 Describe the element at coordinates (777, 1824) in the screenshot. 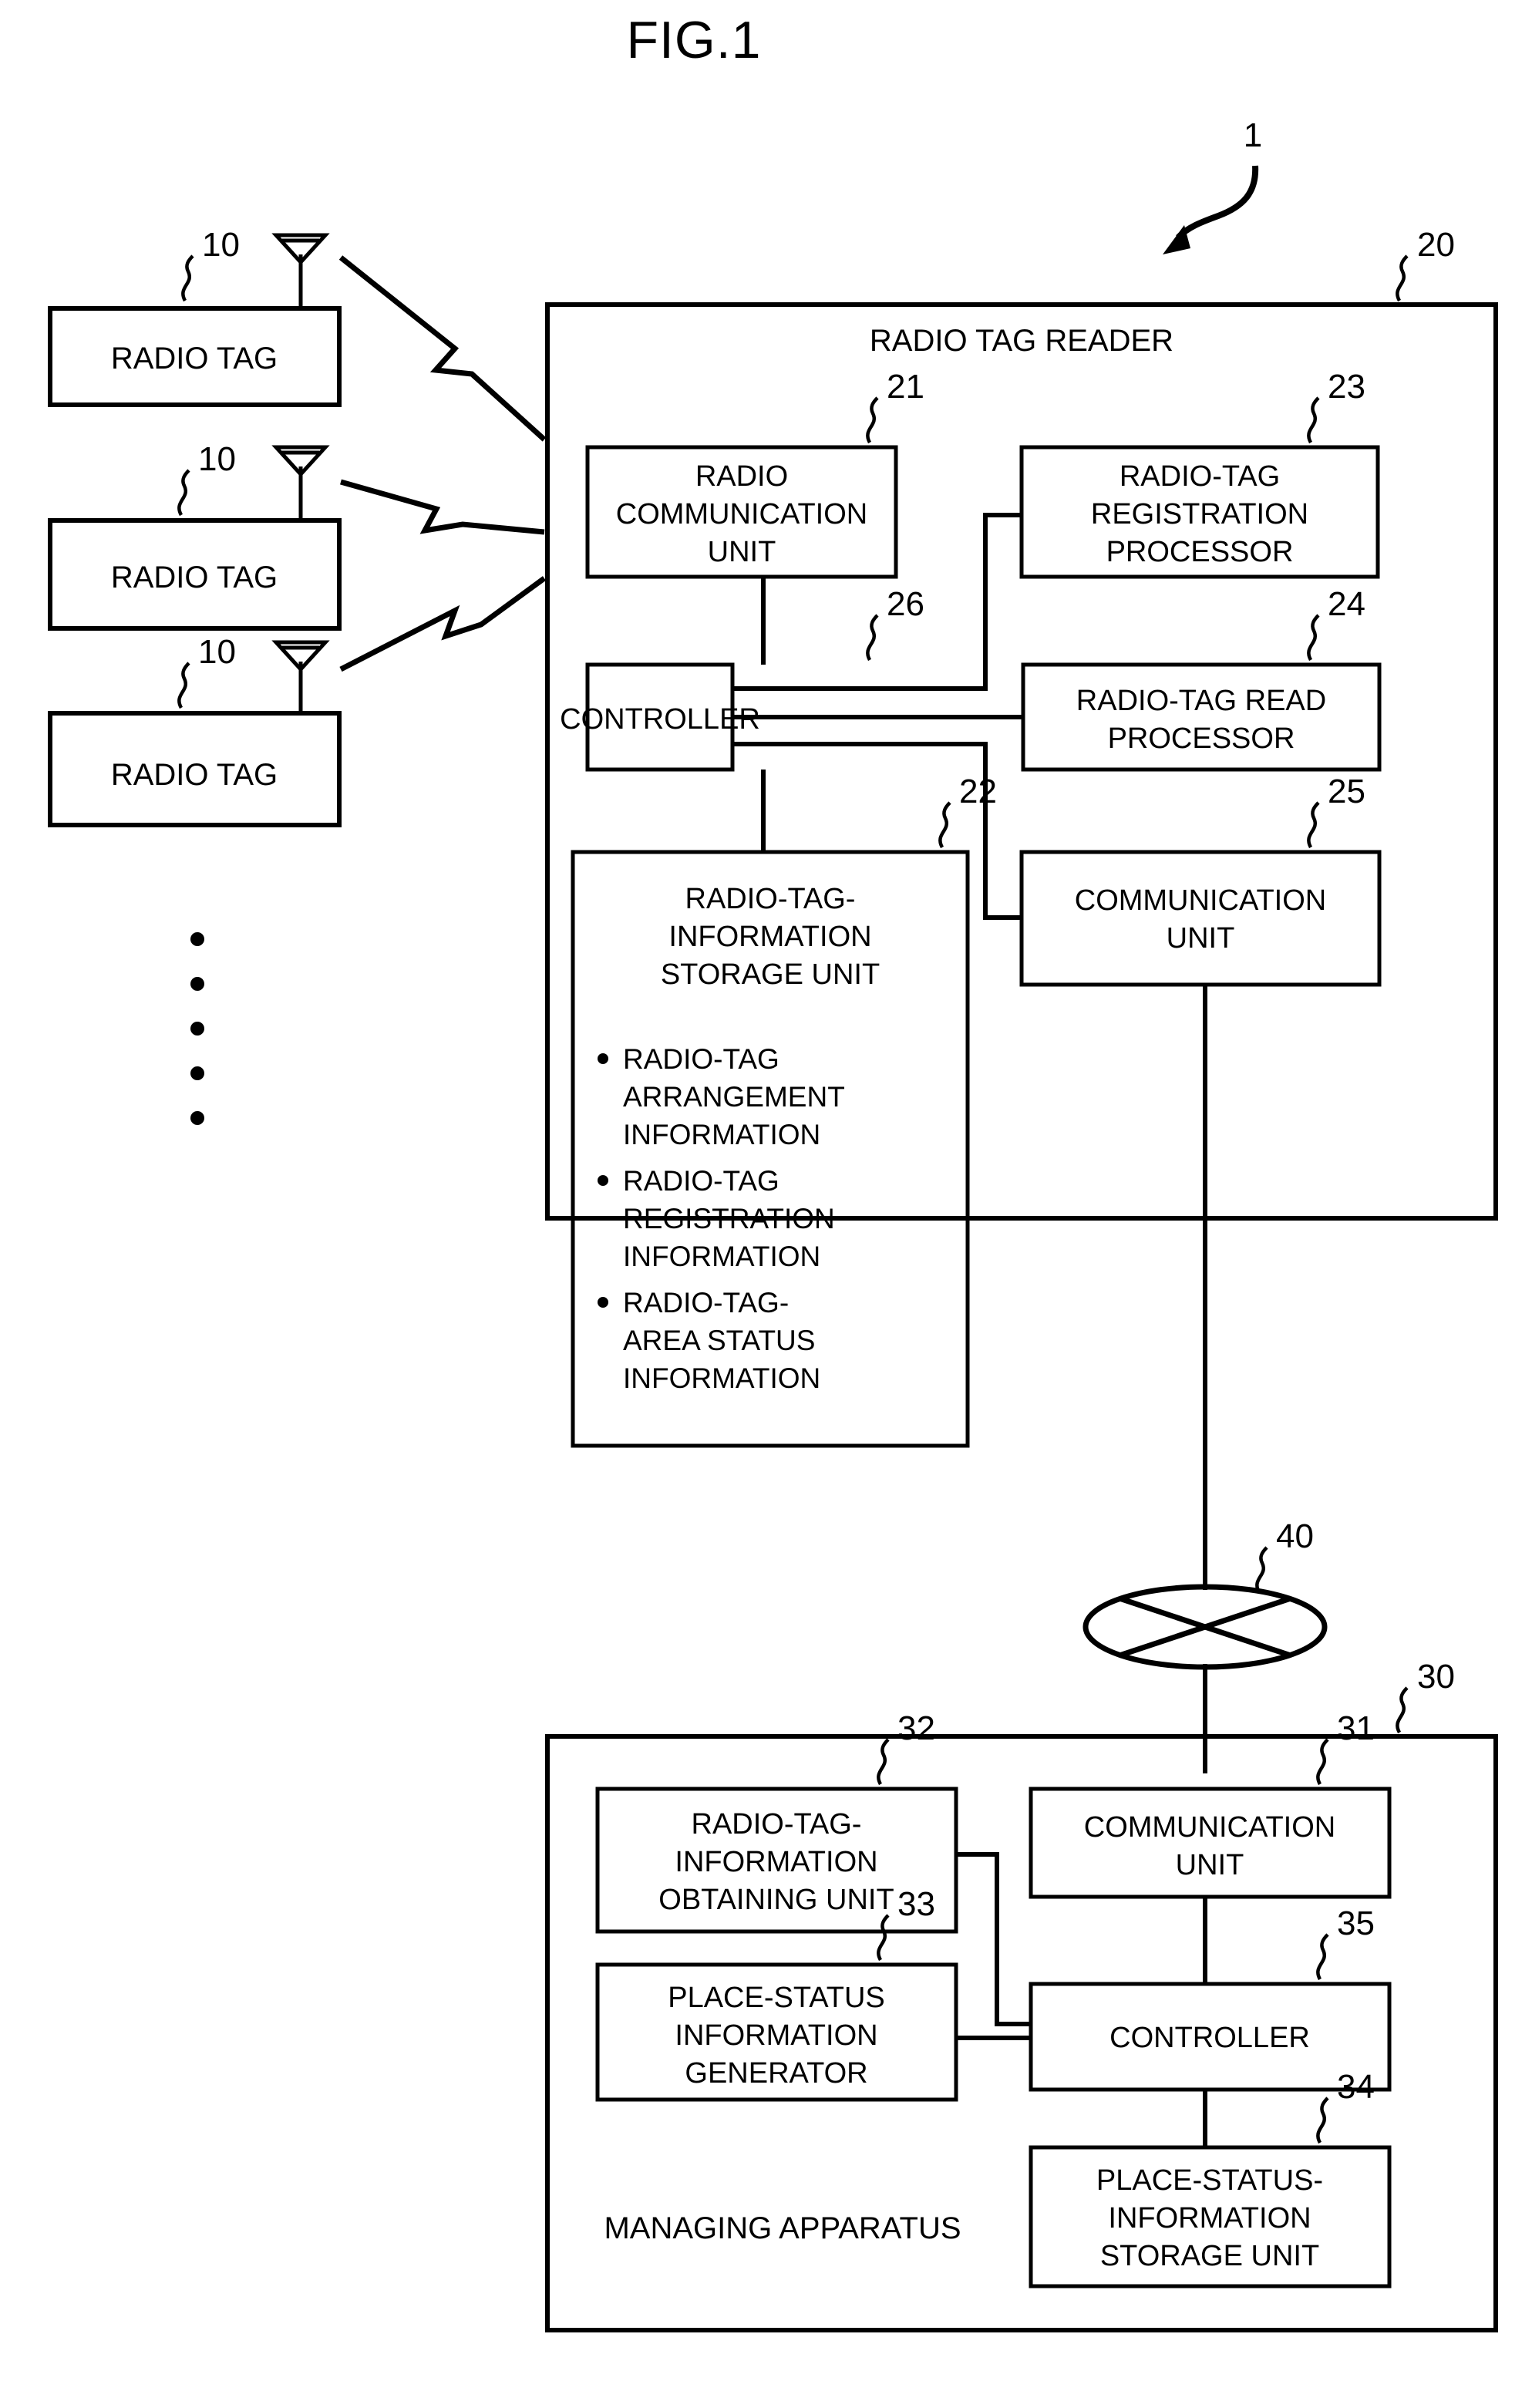

I see `unit-obtaining-line1: RADIO-TAG-` at that location.